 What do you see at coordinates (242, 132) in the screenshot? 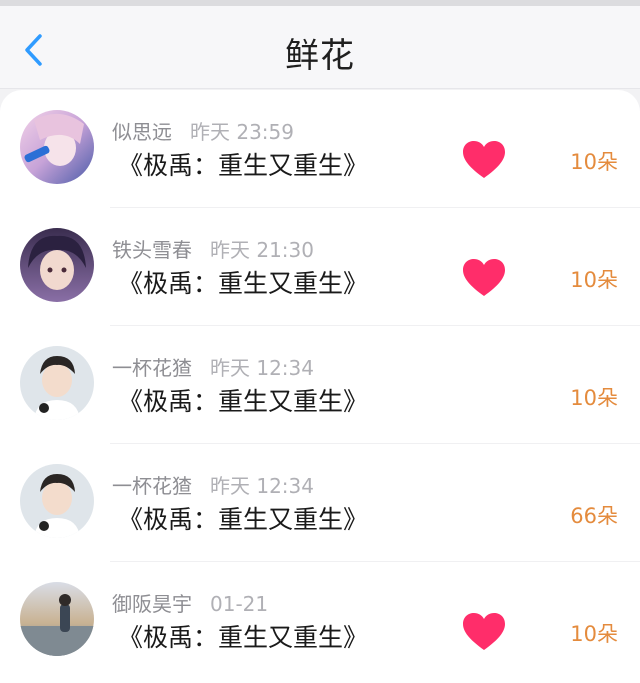
I see `timestamp: 昨天 23:59` at bounding box center [242, 132].